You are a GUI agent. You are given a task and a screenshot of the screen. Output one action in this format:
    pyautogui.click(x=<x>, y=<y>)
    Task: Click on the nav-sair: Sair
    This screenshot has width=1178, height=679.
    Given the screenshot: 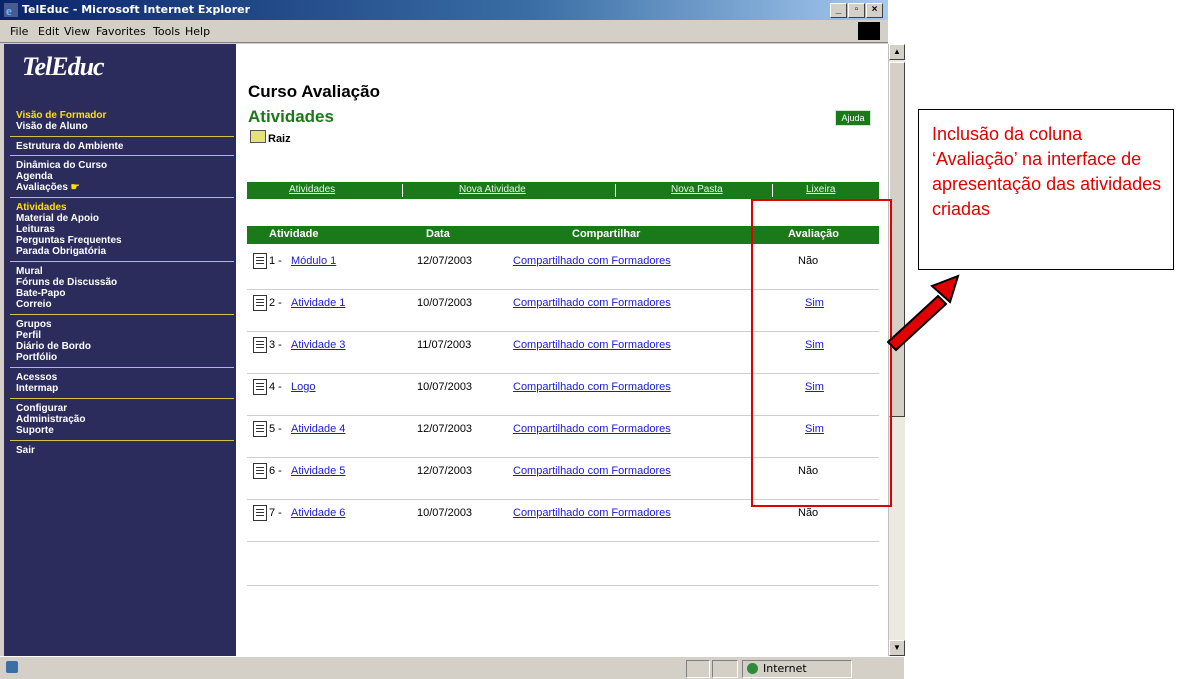 What is the action you would take?
    pyautogui.click(x=123, y=450)
    